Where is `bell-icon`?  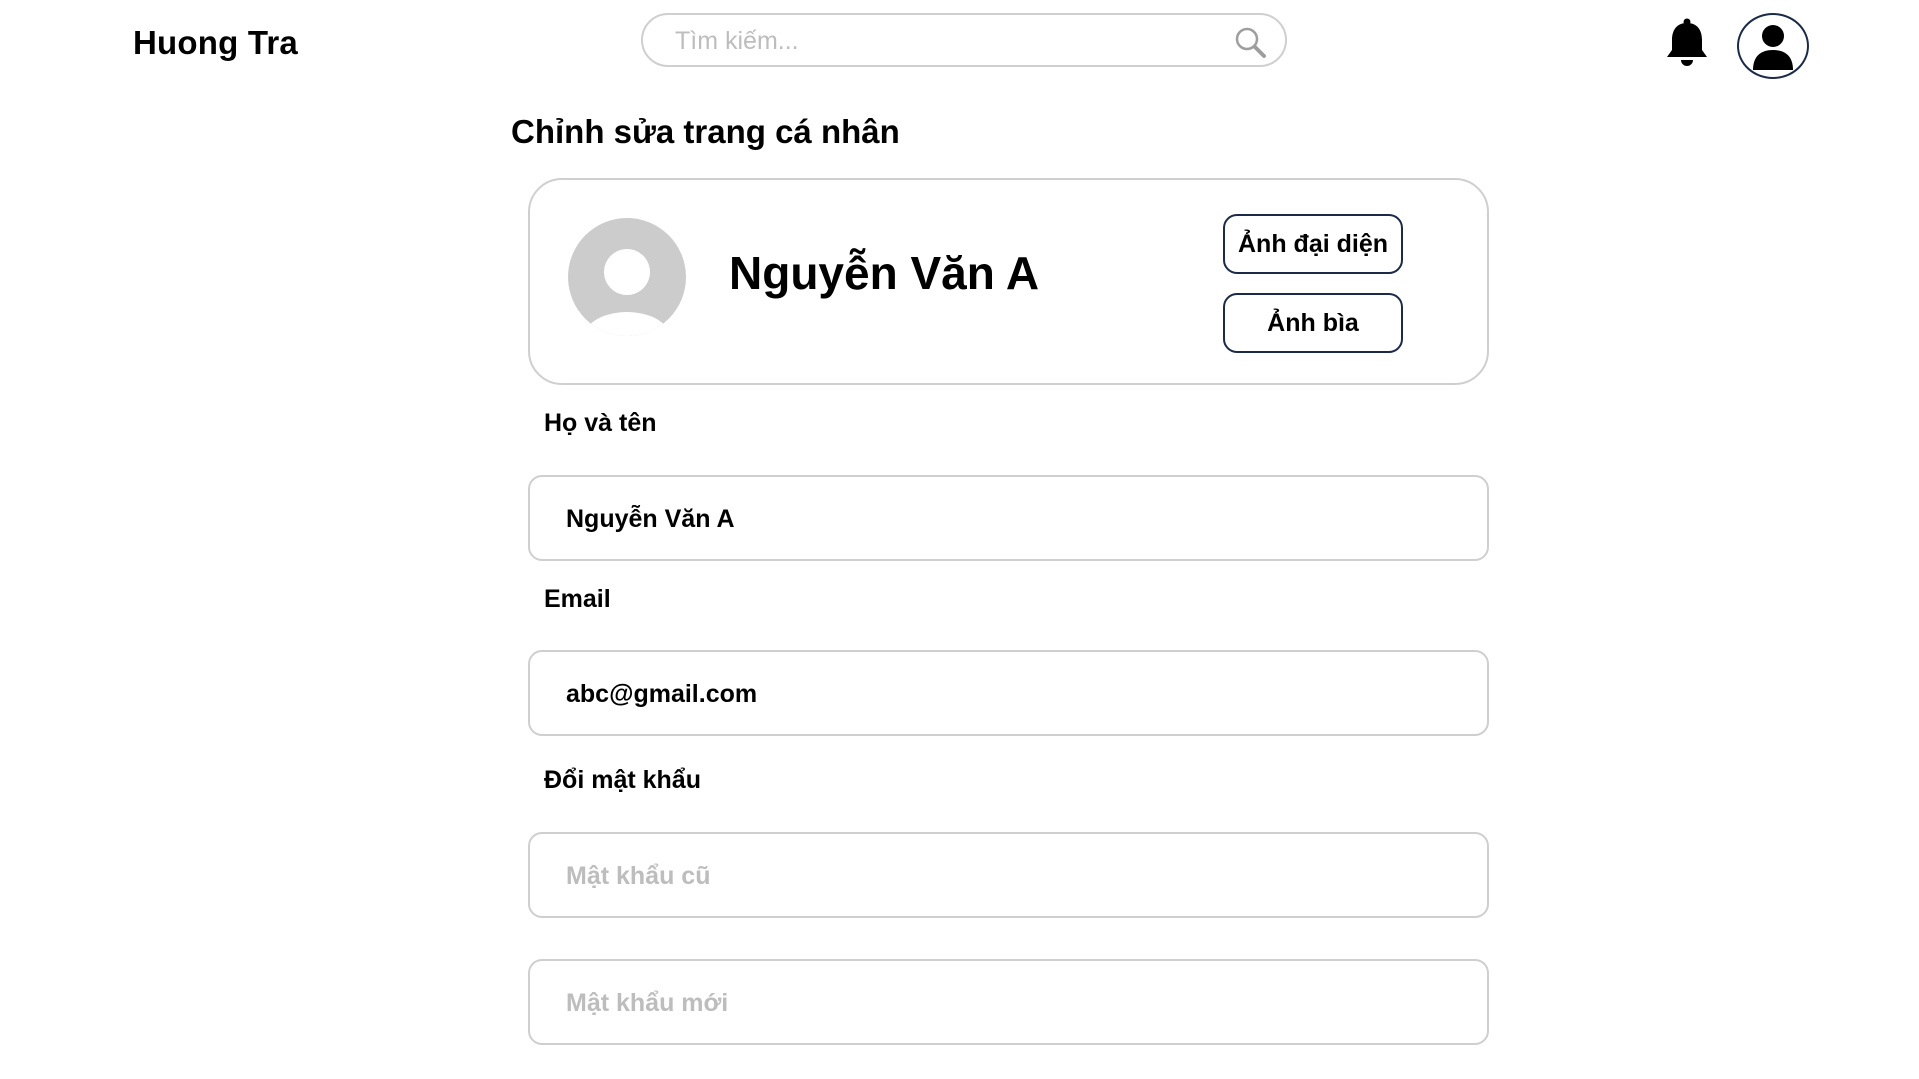 bell-icon is located at coordinates (1687, 43).